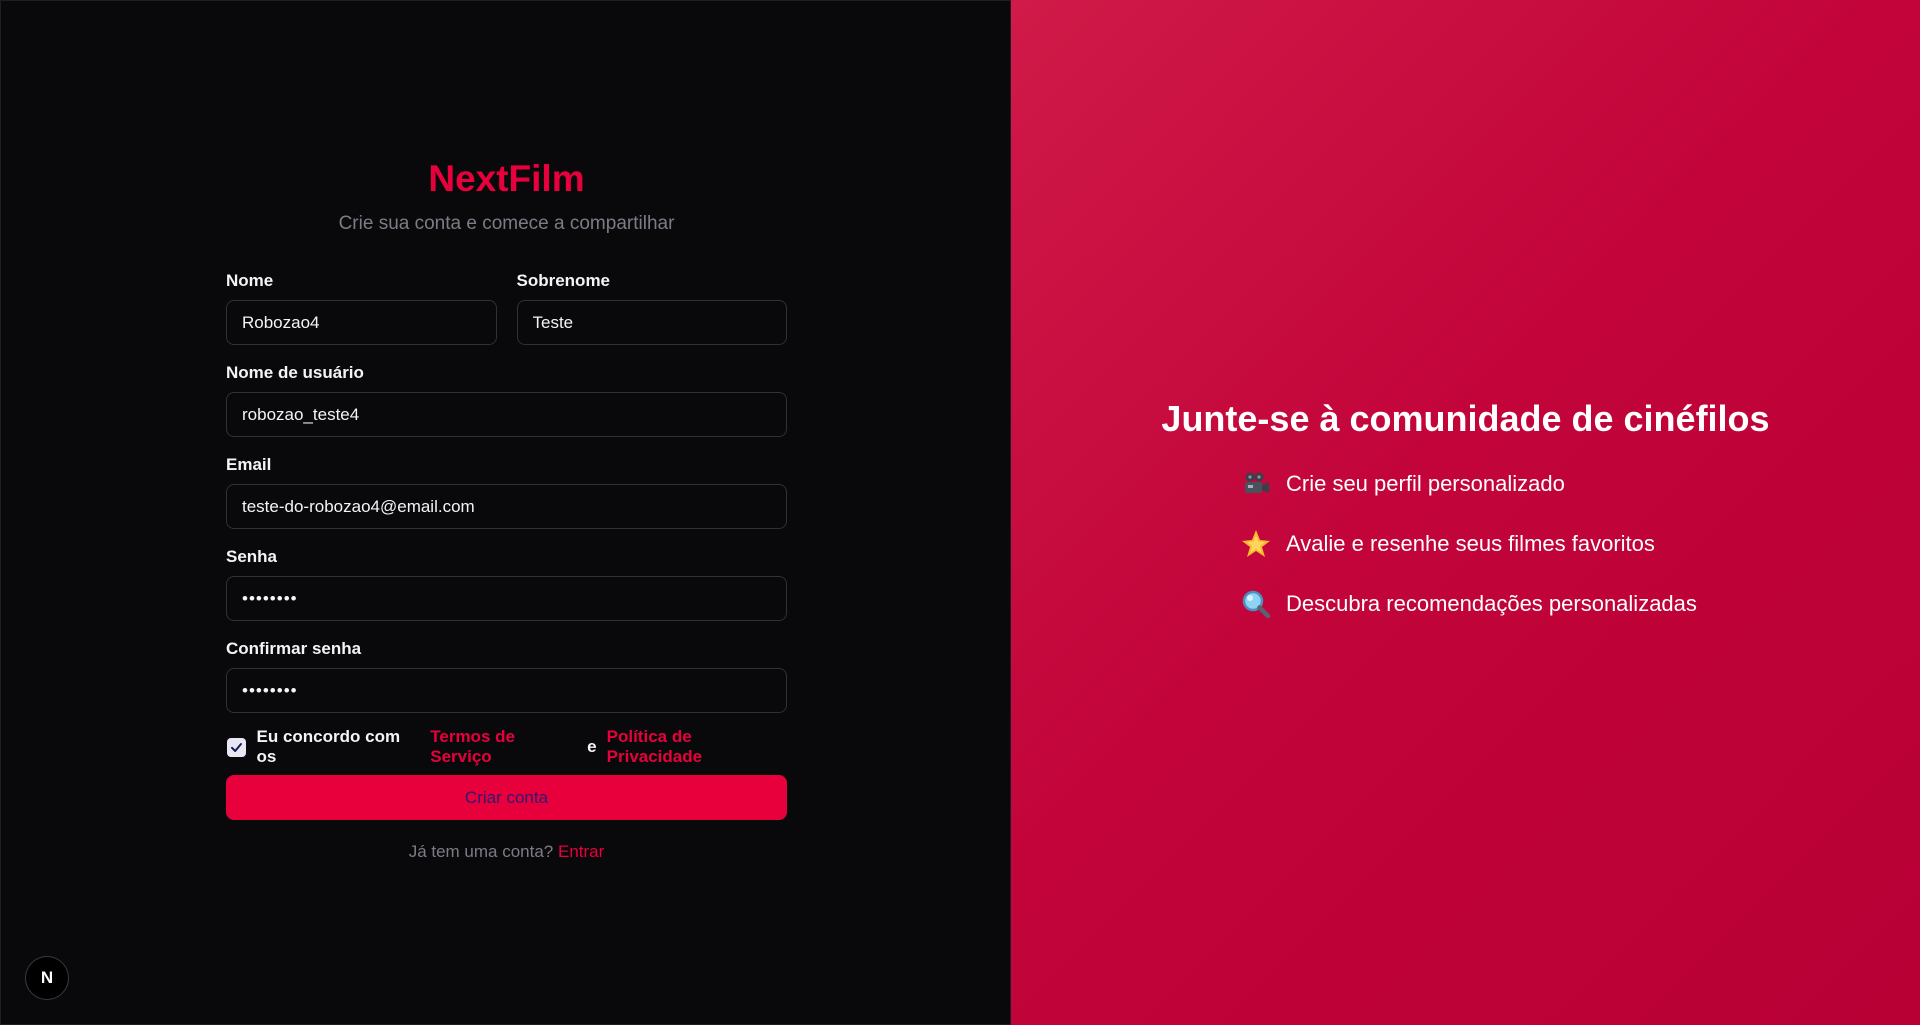  Describe the element at coordinates (1470, 543) in the screenshot. I see `feature-text: Avalie e resenhe seus filmes favoritos` at that location.